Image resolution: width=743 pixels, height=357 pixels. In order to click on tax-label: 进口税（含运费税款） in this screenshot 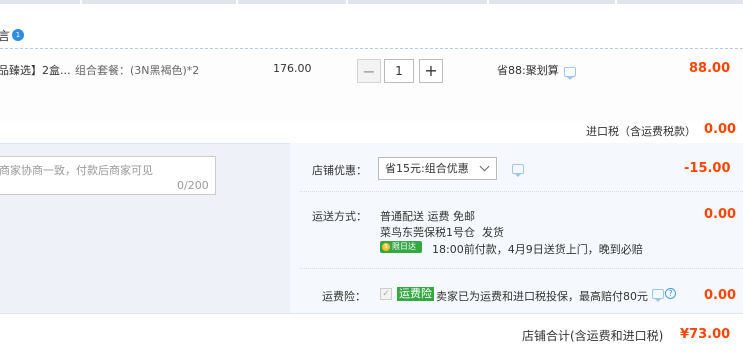, I will do `click(641, 131)`.